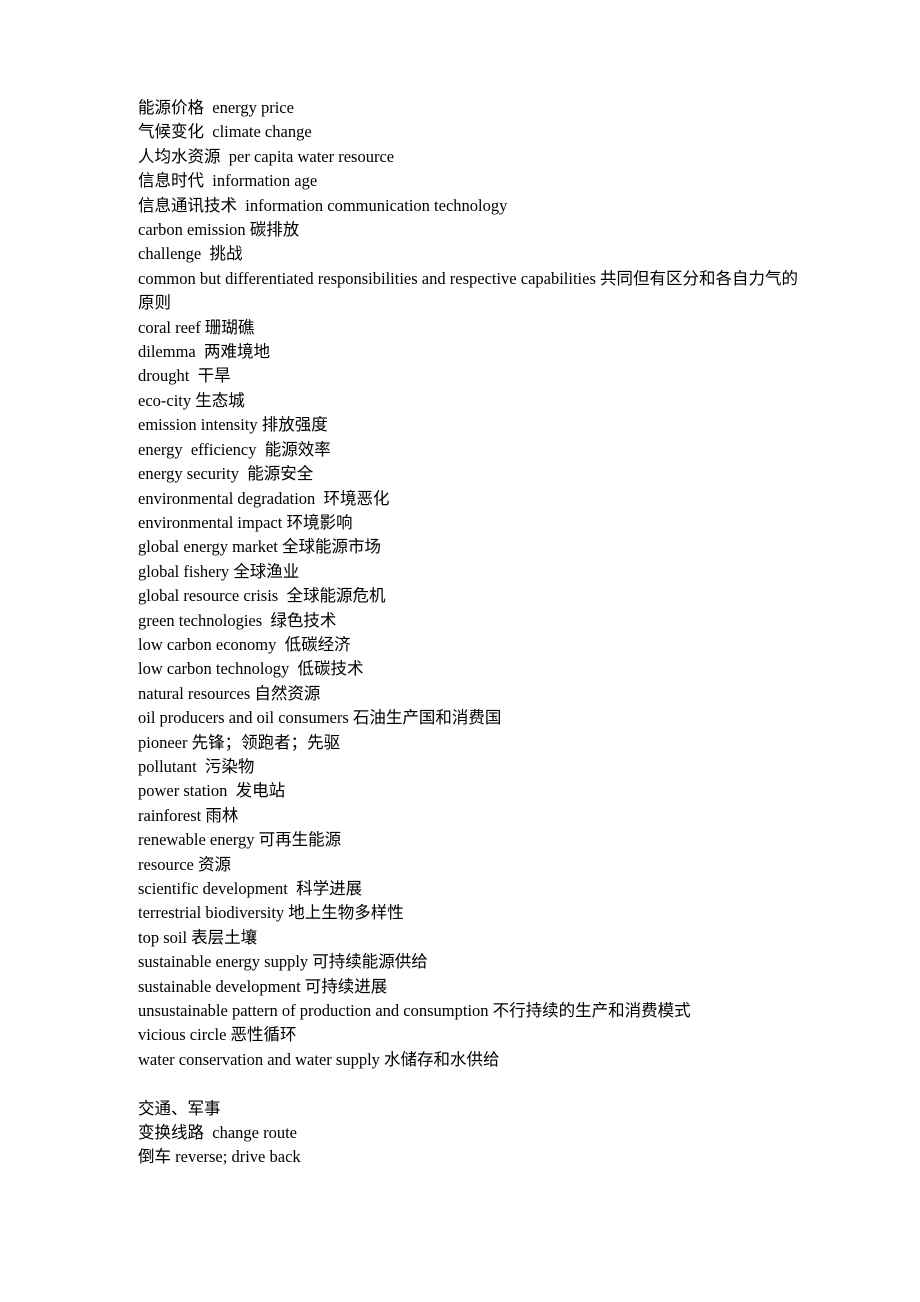 This screenshot has width=920, height=1302. I want to click on glossary-line: renewable energy 可再生能源, so click(240, 840).